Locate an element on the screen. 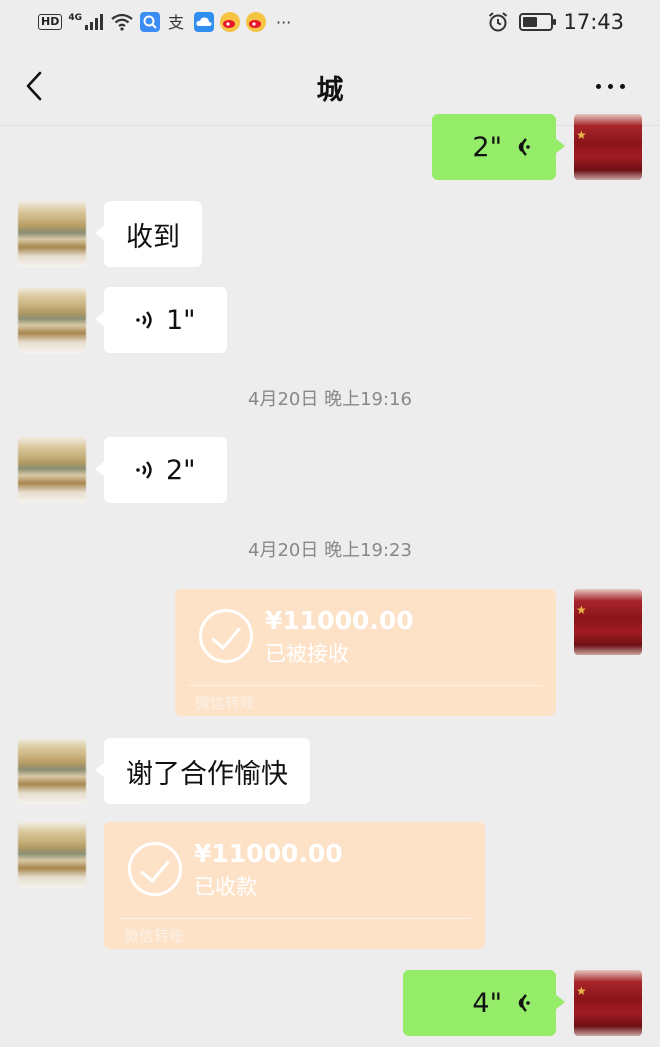  chat-header: 城 is located at coordinates (330, 86).